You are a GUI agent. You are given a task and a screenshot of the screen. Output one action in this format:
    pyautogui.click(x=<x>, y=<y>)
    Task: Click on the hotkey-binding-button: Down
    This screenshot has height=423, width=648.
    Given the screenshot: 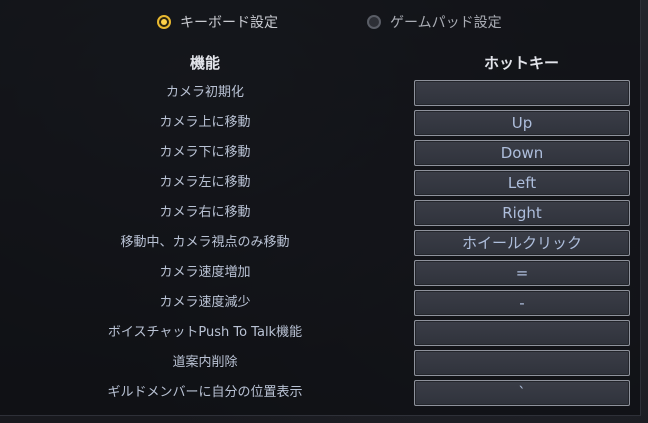 What is the action you would take?
    pyautogui.click(x=522, y=153)
    